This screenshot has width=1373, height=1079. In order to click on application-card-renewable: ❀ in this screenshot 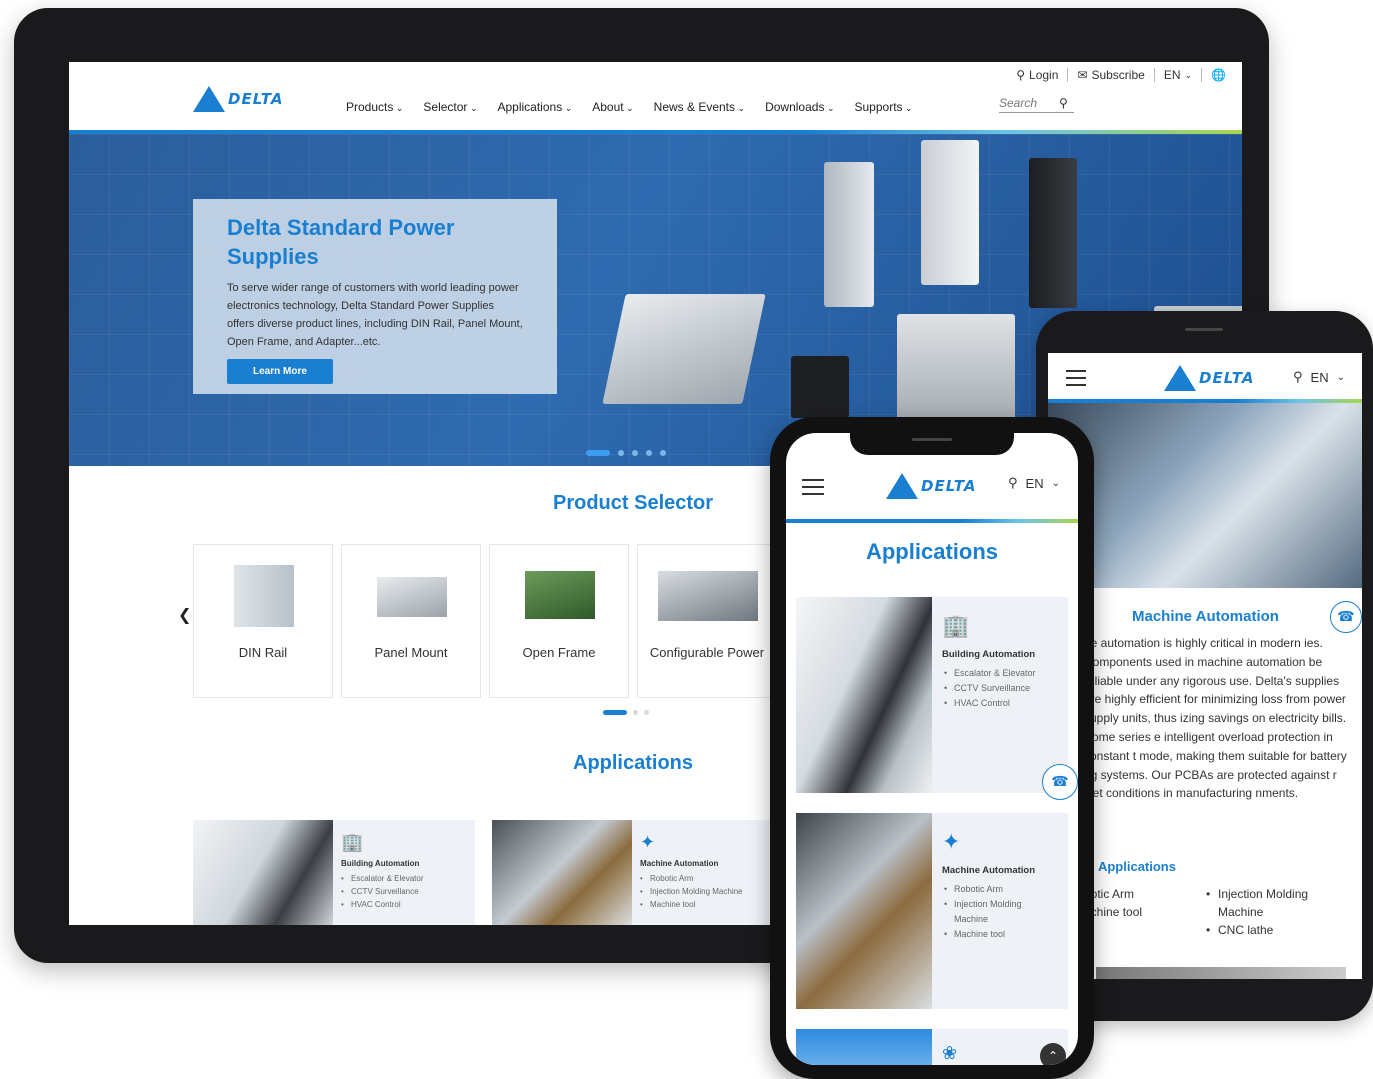, I will do `click(932, 1047)`.